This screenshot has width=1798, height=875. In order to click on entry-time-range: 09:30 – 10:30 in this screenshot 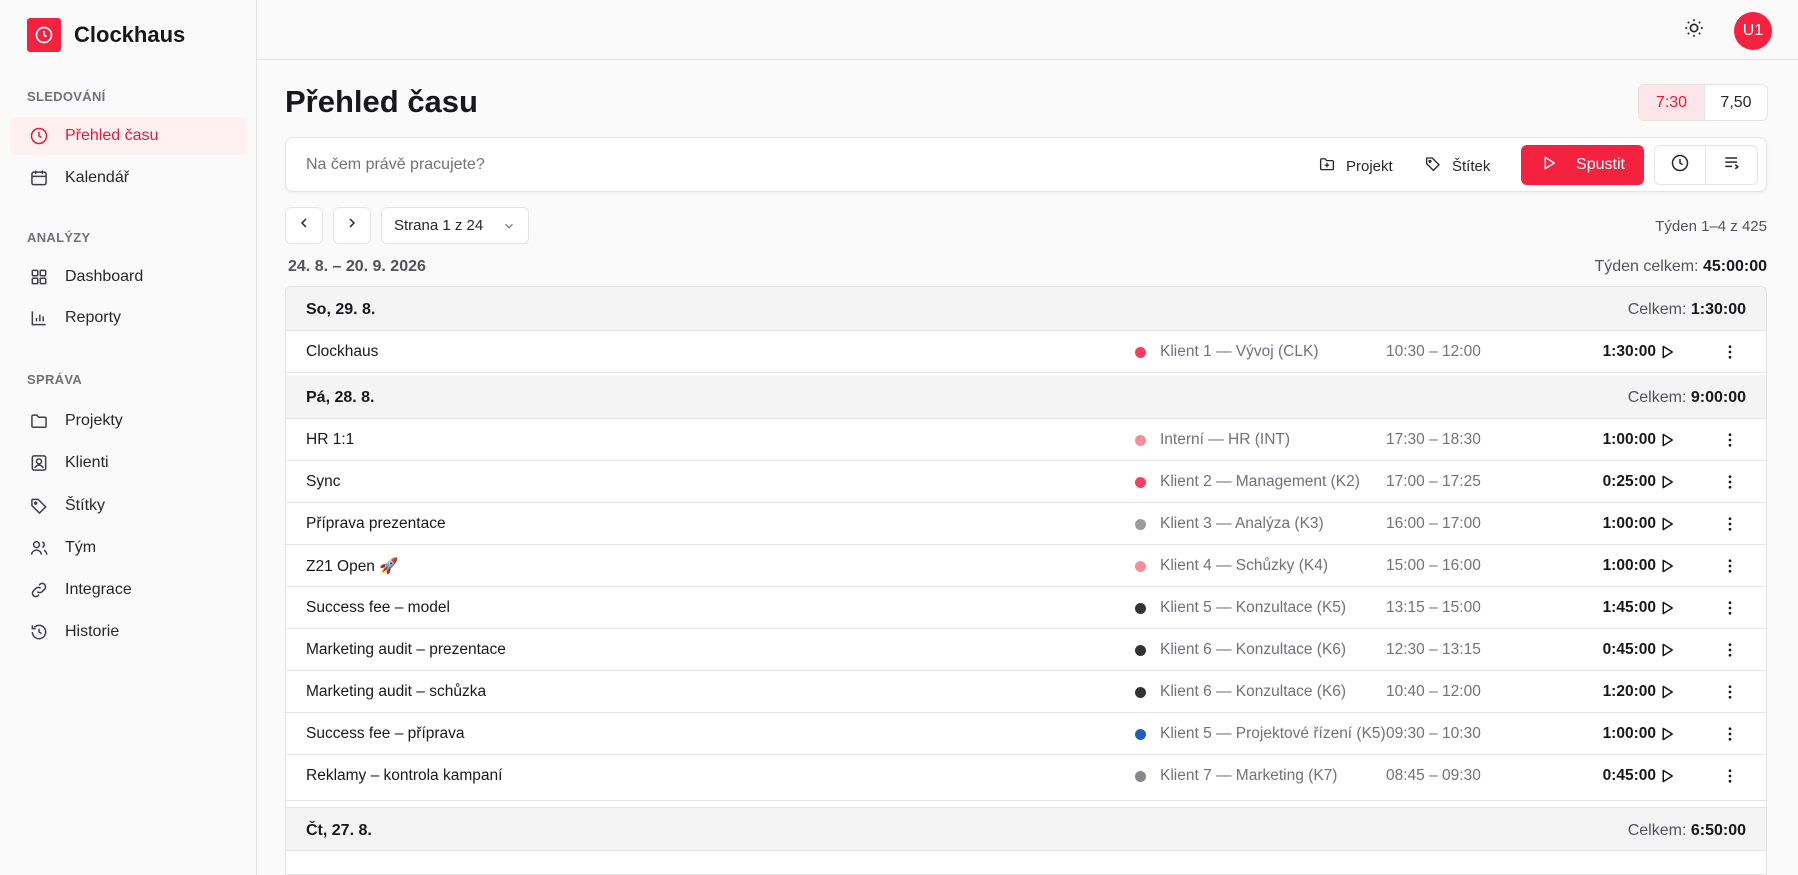, I will do `click(1433, 734)`.